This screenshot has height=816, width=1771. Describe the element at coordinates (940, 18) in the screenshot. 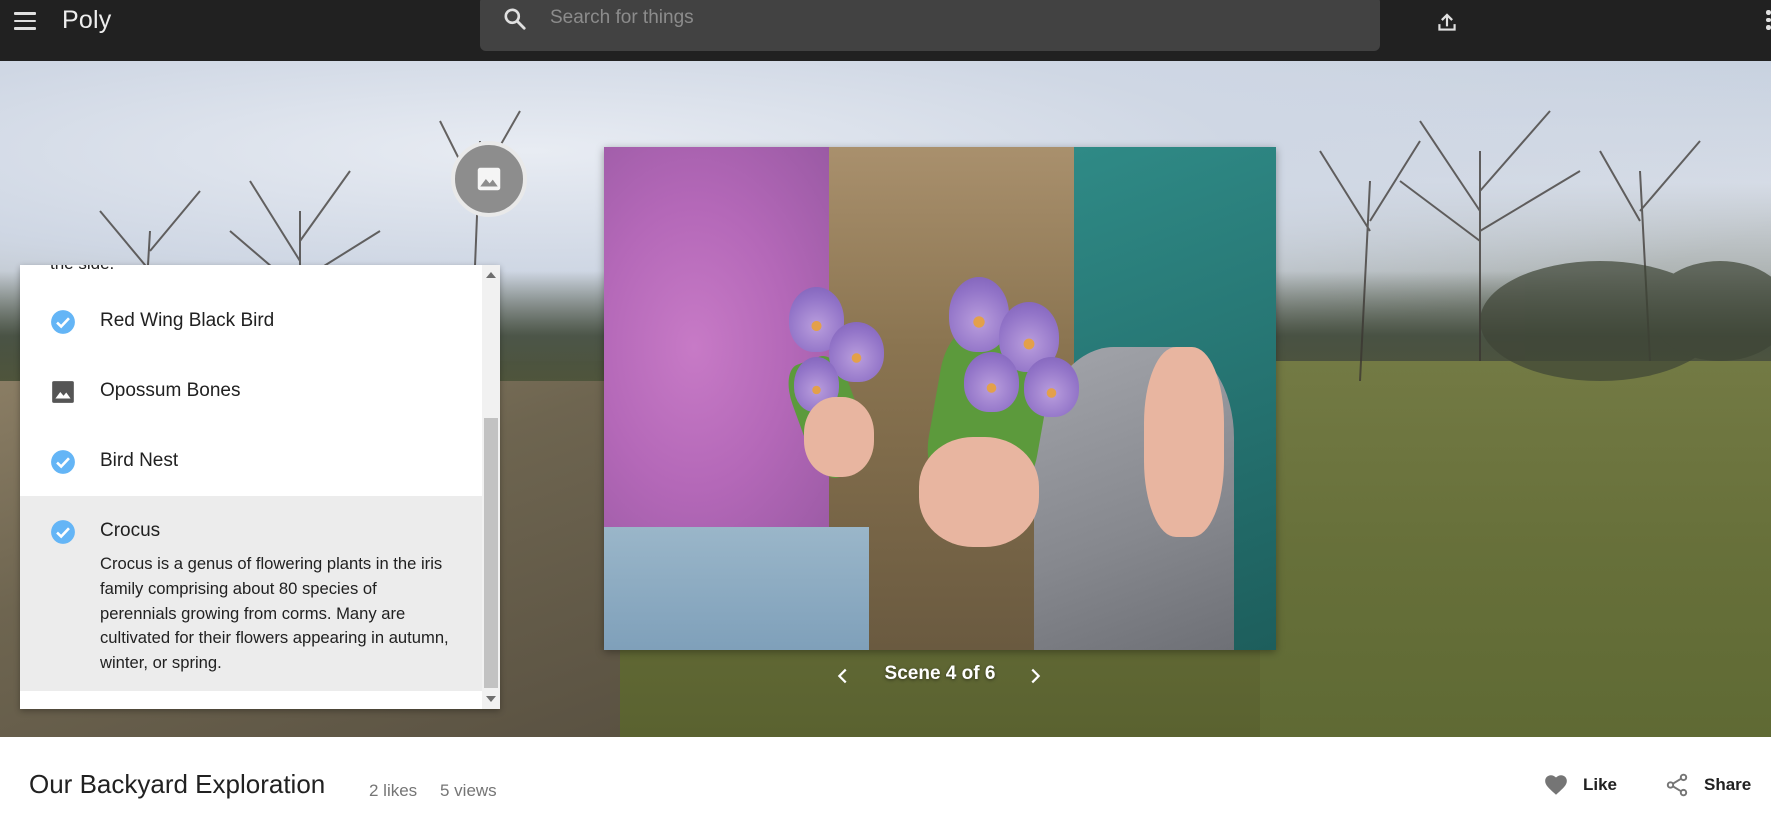

I see `search-input` at that location.